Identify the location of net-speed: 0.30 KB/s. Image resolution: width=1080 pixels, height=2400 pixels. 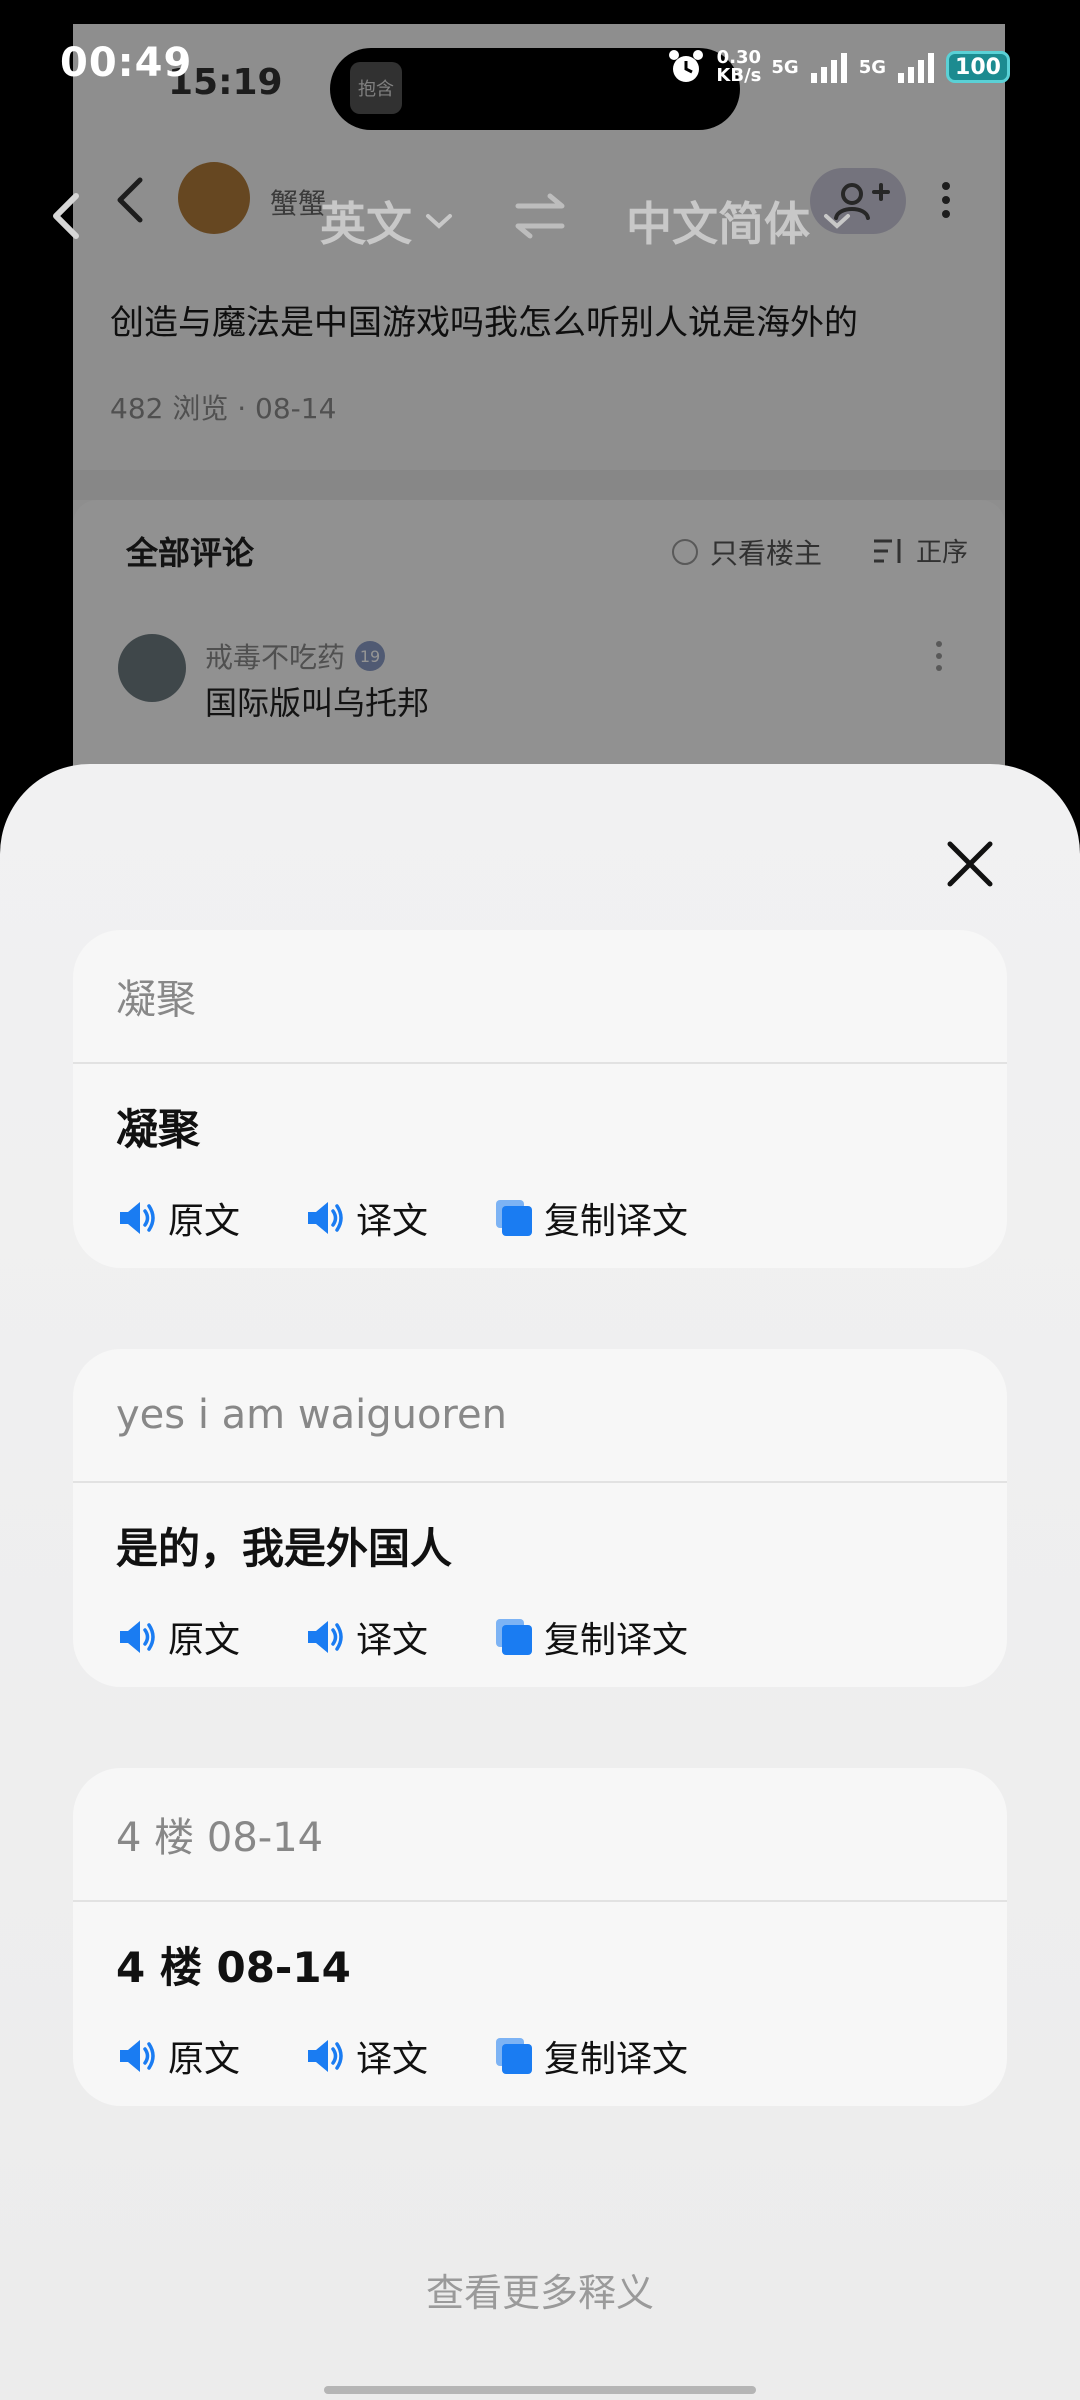
(738, 67).